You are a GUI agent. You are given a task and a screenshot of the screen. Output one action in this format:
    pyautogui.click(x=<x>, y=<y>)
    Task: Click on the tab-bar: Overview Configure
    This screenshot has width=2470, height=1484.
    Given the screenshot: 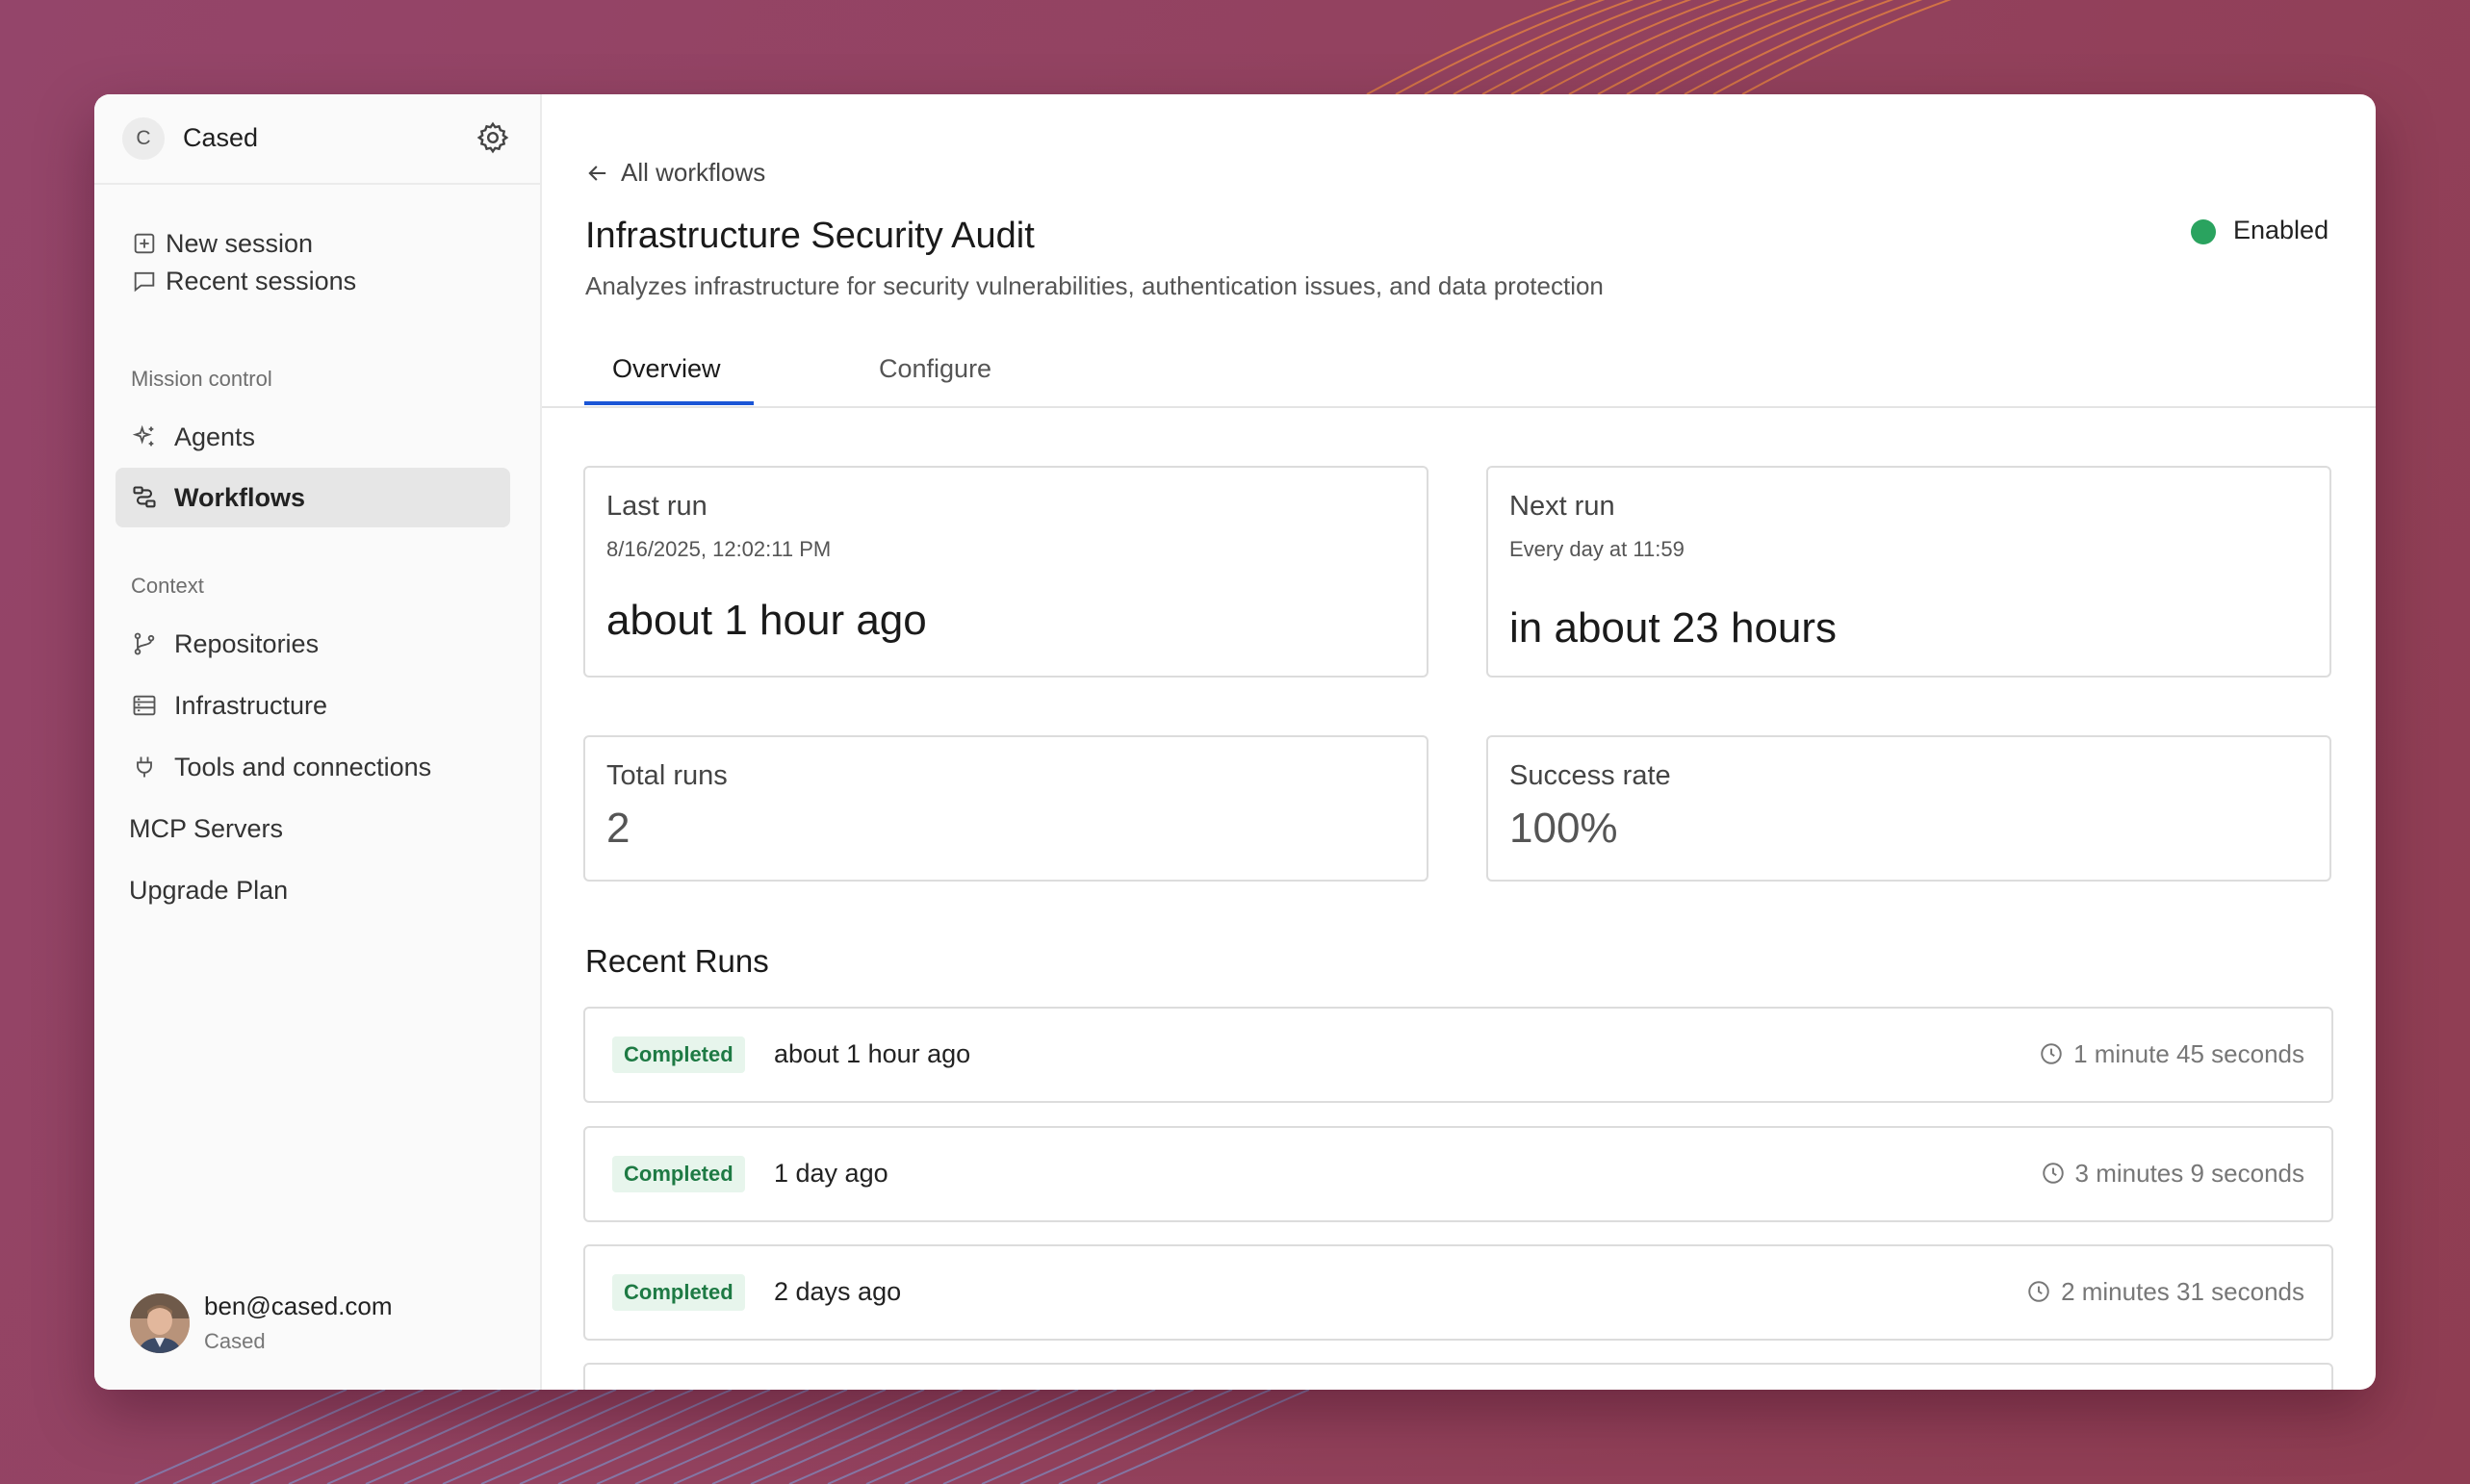 What is the action you would take?
    pyautogui.click(x=1459, y=375)
    